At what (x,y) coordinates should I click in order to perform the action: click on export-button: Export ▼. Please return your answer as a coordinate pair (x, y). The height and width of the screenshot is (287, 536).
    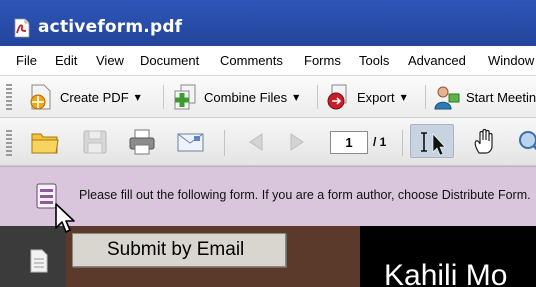
    Looking at the image, I should click on (365, 97).